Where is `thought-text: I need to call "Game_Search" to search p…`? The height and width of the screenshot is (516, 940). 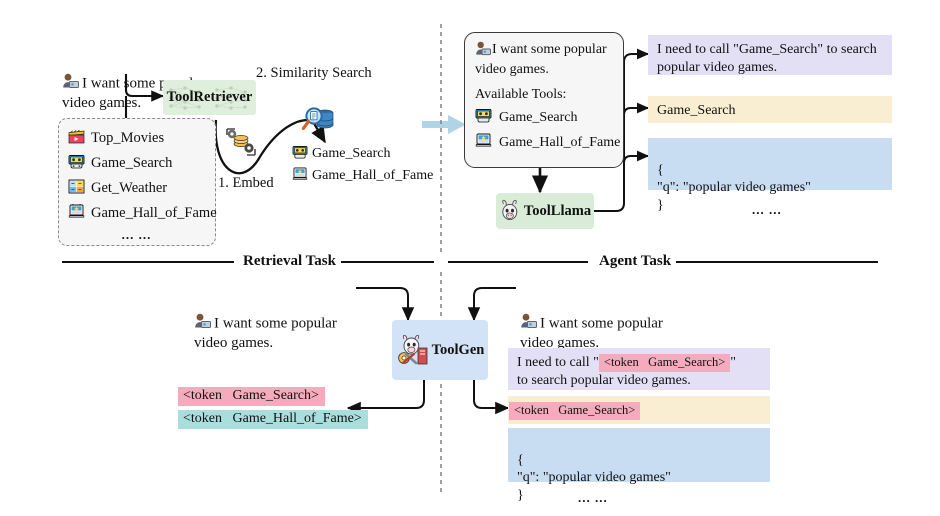 thought-text: I need to call "Game_Search" to search p… is located at coordinates (767, 58).